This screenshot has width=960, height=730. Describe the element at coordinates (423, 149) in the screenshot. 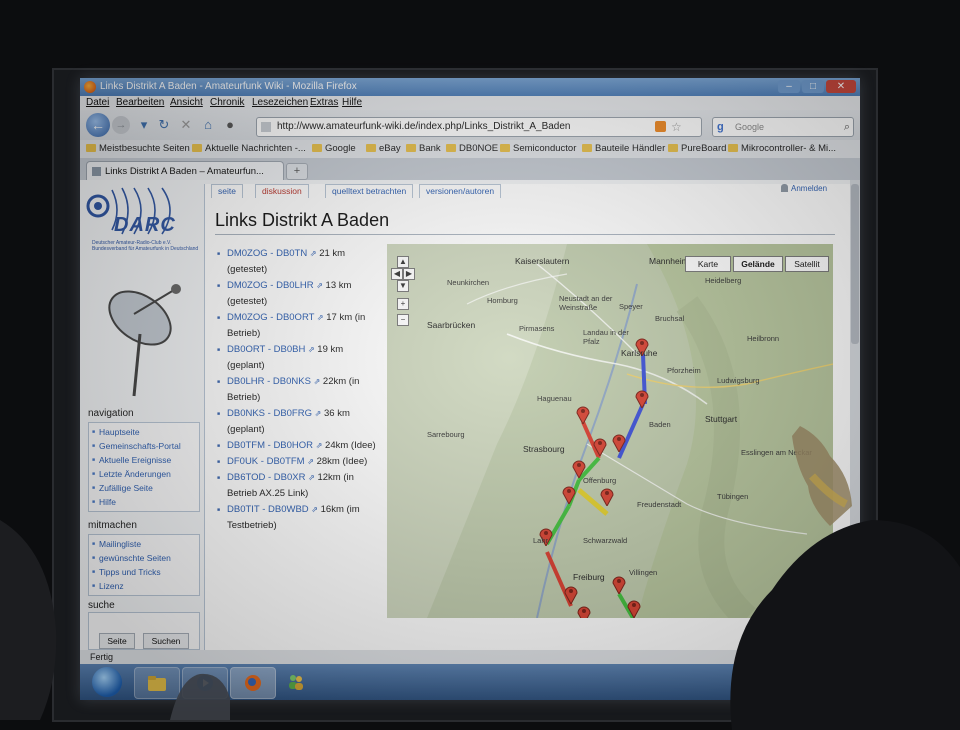

I see `bookmark-bank: Bank` at that location.